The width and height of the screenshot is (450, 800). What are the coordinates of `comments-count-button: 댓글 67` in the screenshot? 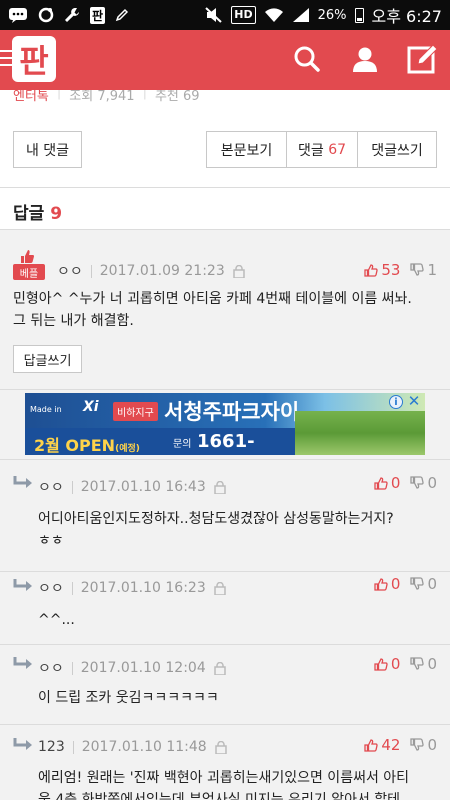 It's located at (322, 149).